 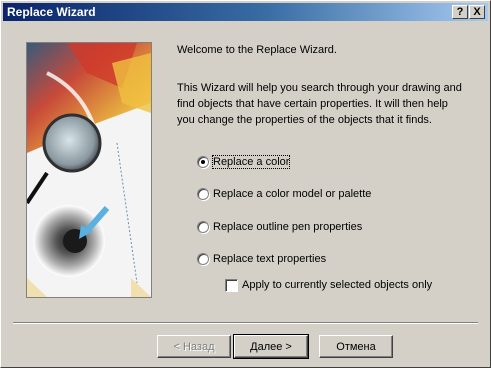 What do you see at coordinates (292, 194) in the screenshot?
I see `radio-label: Replace a color model or palette` at bounding box center [292, 194].